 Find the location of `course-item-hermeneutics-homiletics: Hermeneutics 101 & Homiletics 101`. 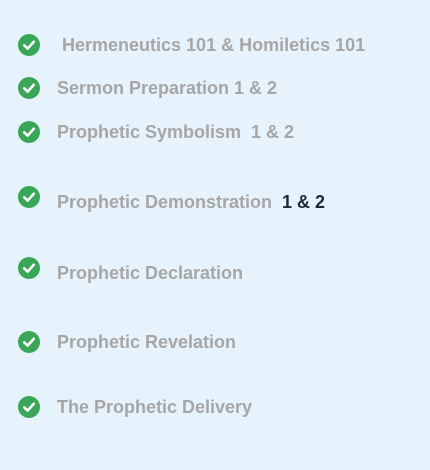

course-item-hermeneutics-homiletics: Hermeneutics 101 & Homiletics 101 is located at coordinates (191, 45).